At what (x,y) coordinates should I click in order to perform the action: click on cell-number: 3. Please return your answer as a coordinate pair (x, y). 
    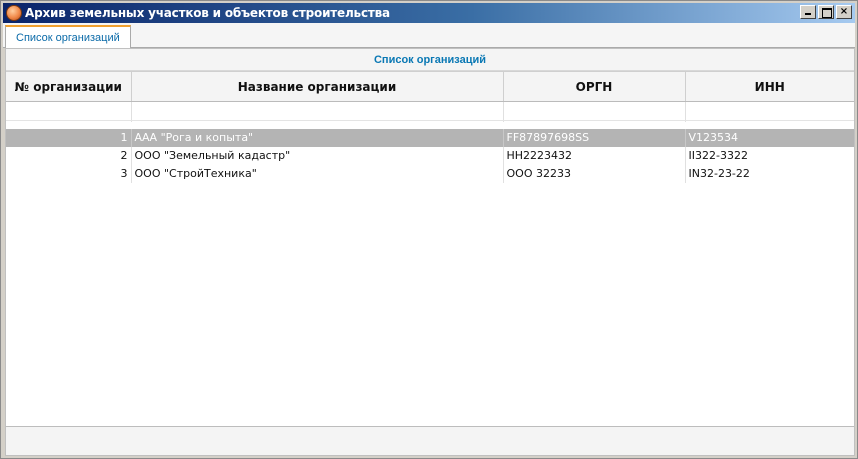
    Looking at the image, I should click on (69, 173).